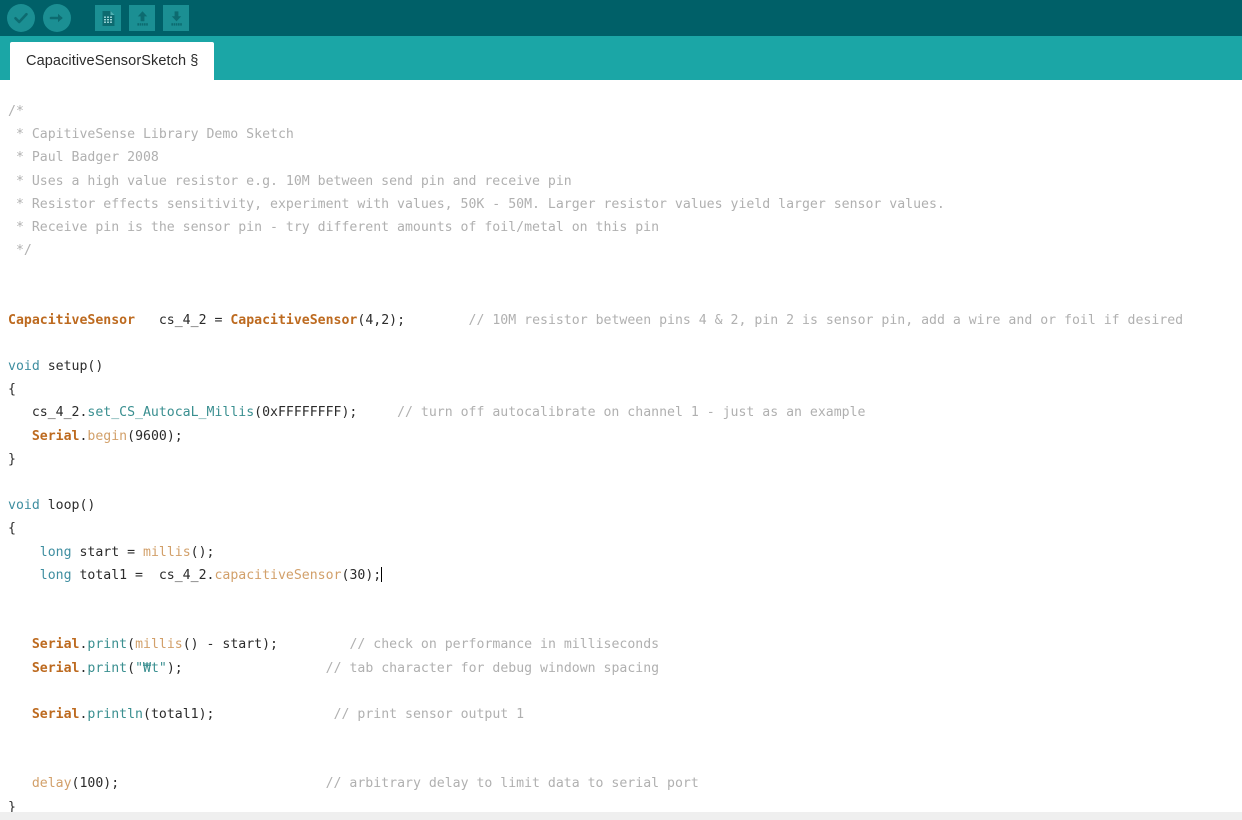 The height and width of the screenshot is (820, 1242). I want to click on verify-button, so click(21, 18).